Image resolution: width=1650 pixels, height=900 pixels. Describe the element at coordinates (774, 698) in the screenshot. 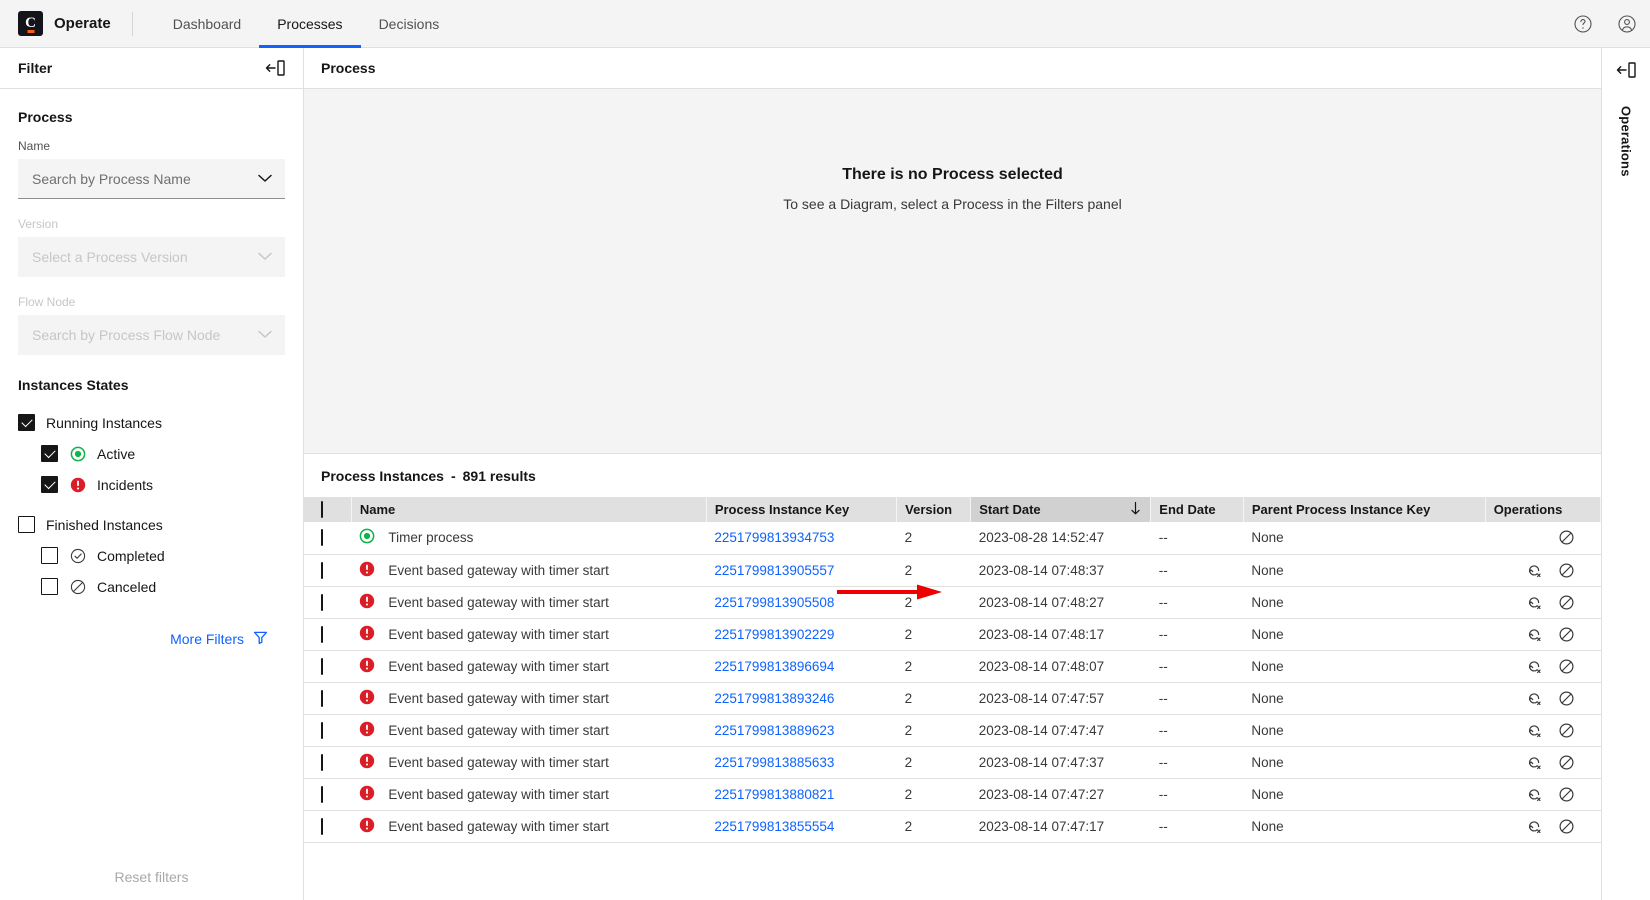

I see `process-instance-key-link: 2251799813893246` at that location.